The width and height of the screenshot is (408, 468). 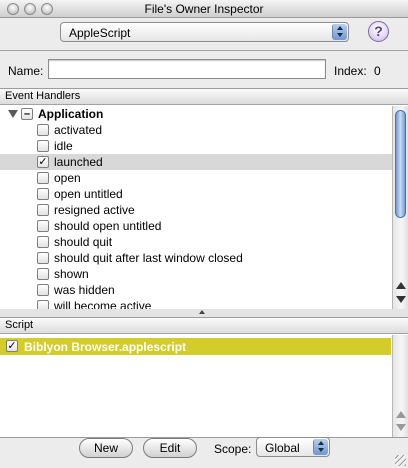 I want to click on name-field, so click(x=187, y=69).